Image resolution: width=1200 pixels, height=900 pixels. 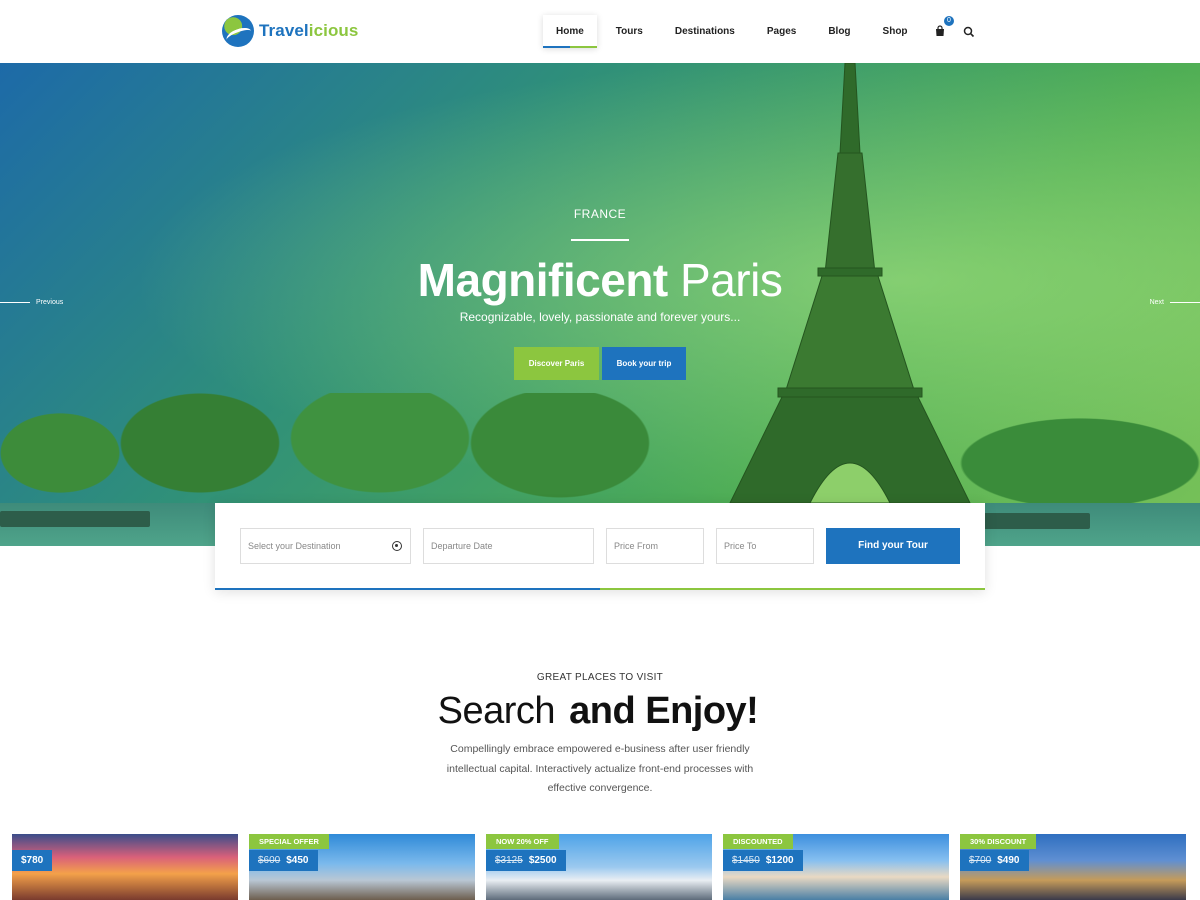 What do you see at coordinates (600, 280) in the screenshot?
I see `hero-title: Magnificent Paris` at bounding box center [600, 280].